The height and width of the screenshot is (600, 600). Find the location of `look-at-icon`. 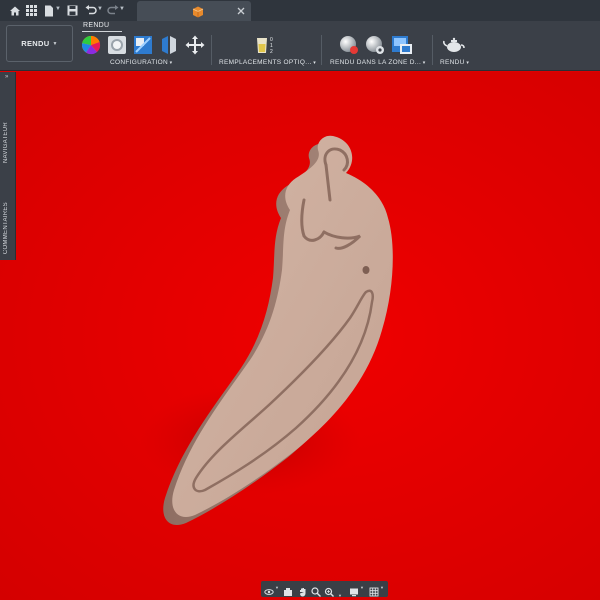

look-at-icon is located at coordinates (288, 590).